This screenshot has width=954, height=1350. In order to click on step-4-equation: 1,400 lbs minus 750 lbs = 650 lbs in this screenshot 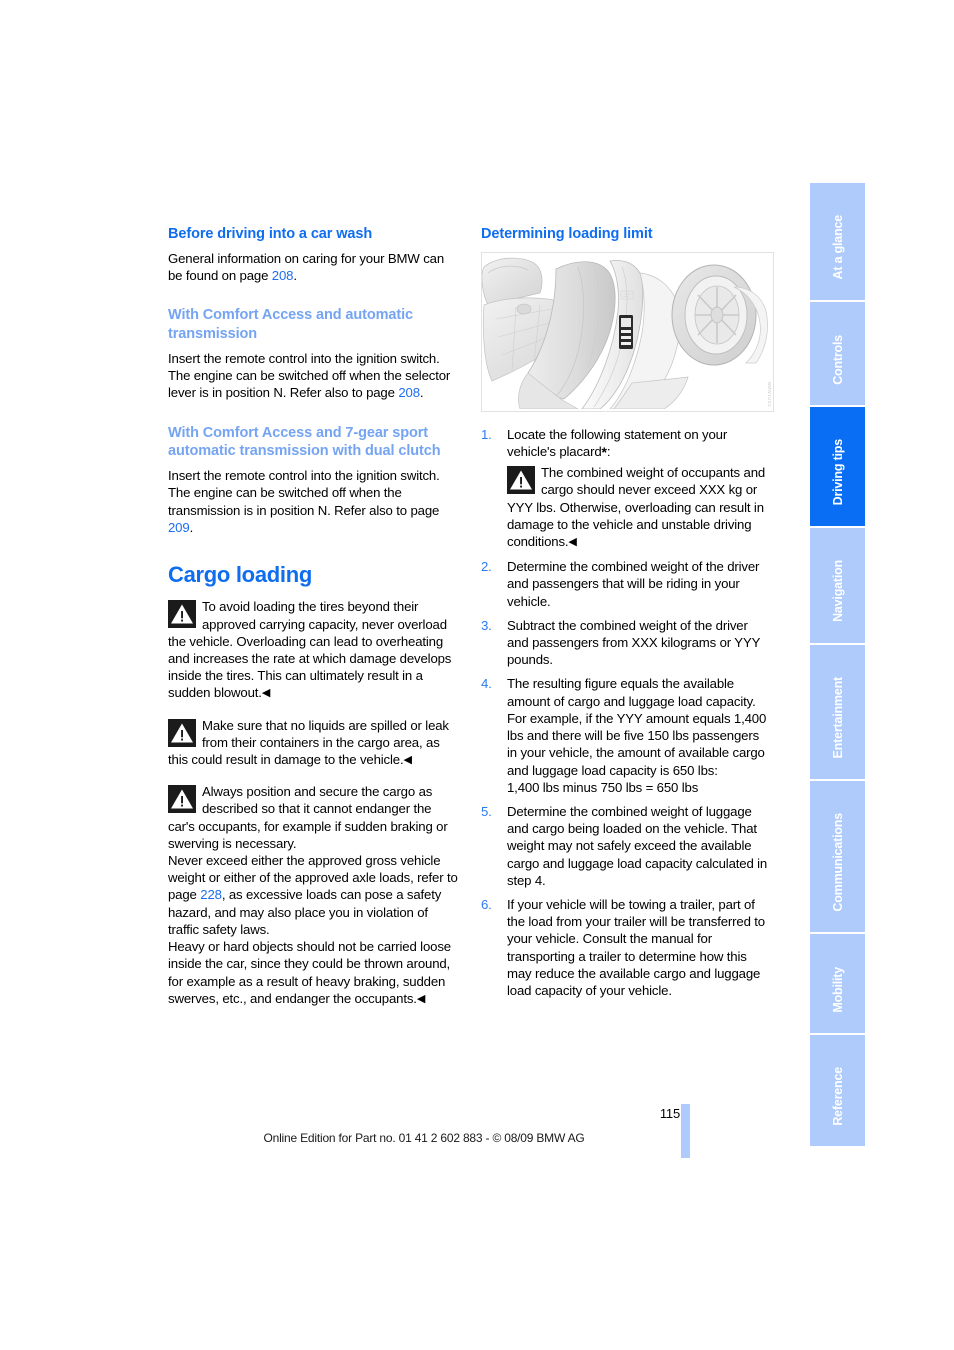, I will do `click(603, 787)`.